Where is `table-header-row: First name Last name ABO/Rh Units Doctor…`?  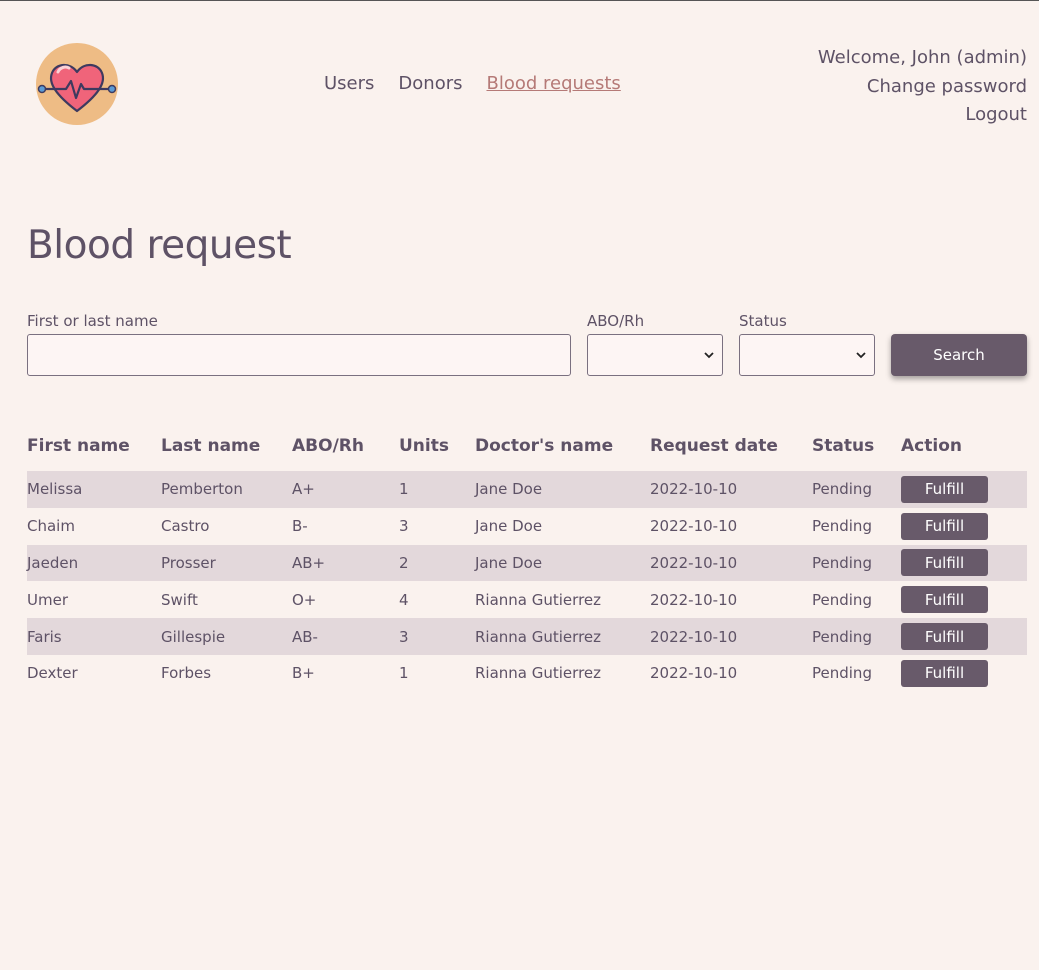 table-header-row: First name Last name ABO/Rh Units Doctor… is located at coordinates (527, 446).